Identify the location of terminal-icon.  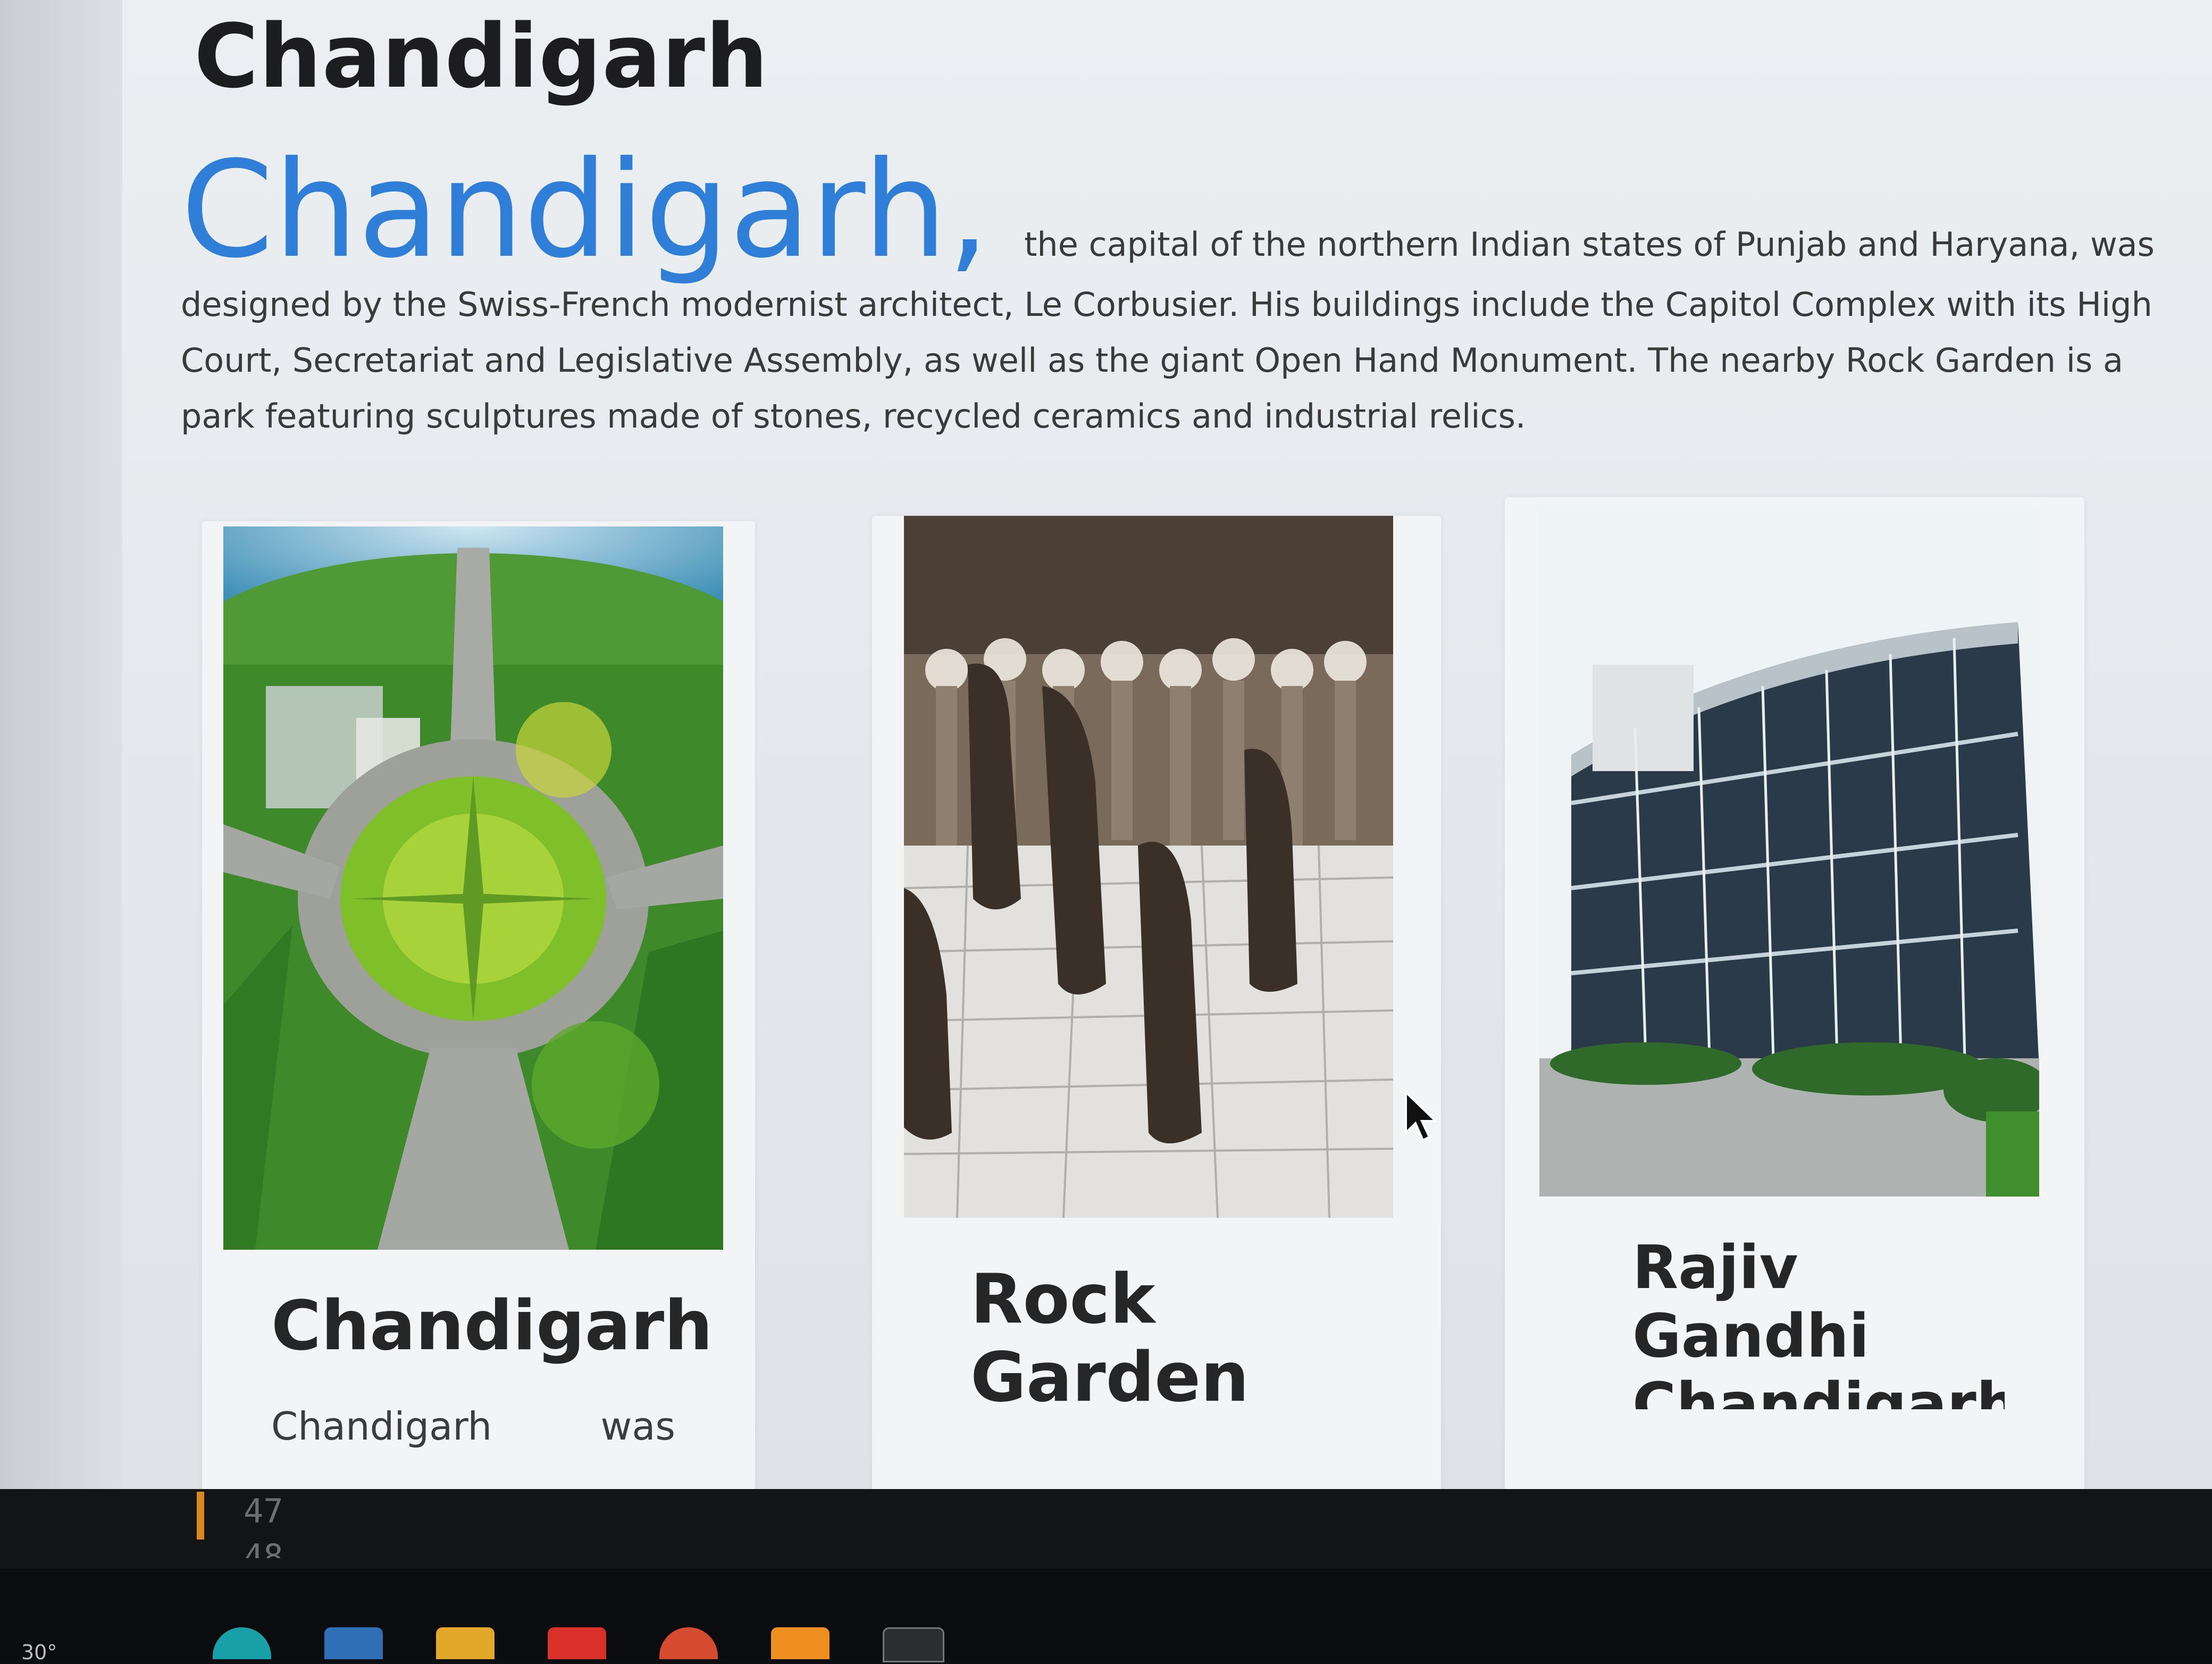
(913, 1644).